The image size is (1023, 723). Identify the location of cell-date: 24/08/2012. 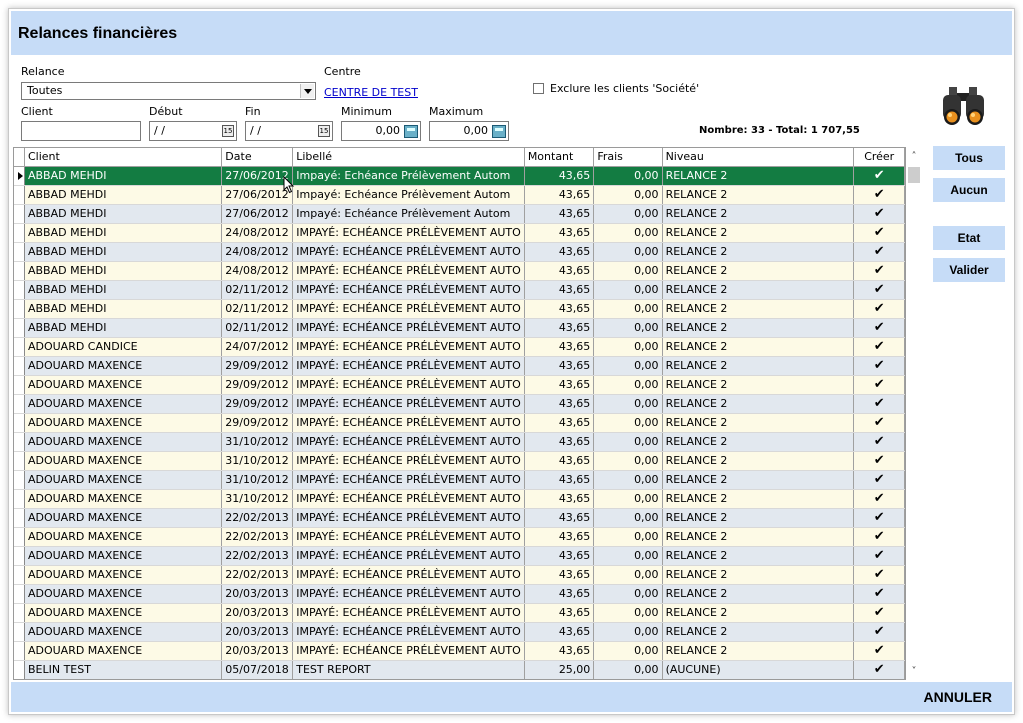
(257, 252).